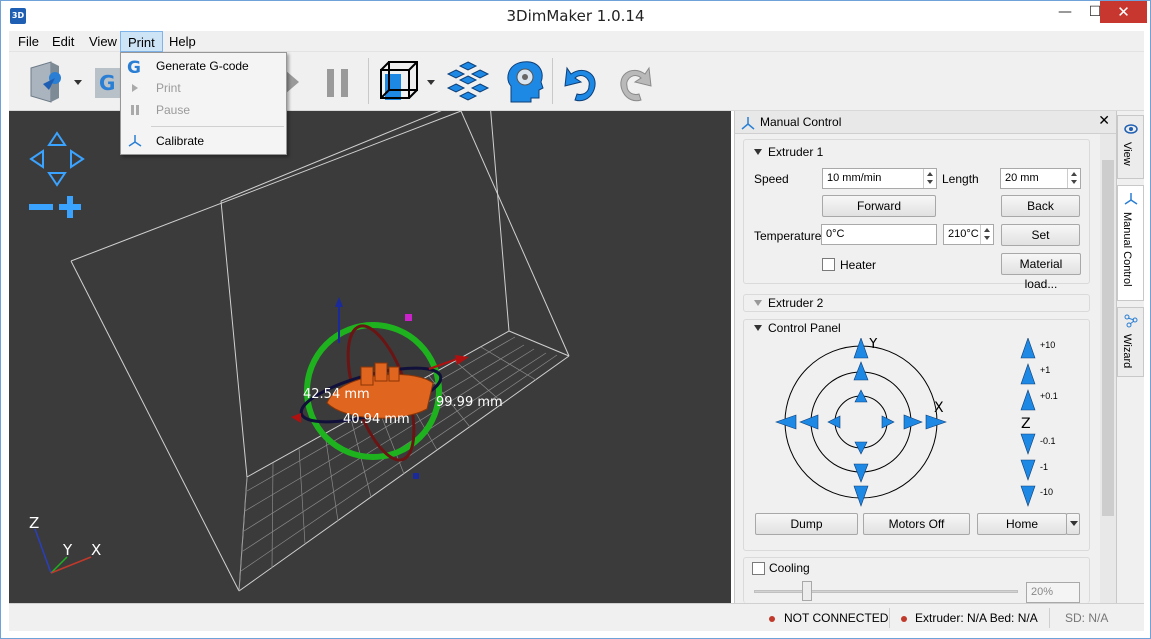 Image resolution: width=1151 pixels, height=639 pixels. I want to click on menu-edit: Edit, so click(63, 41).